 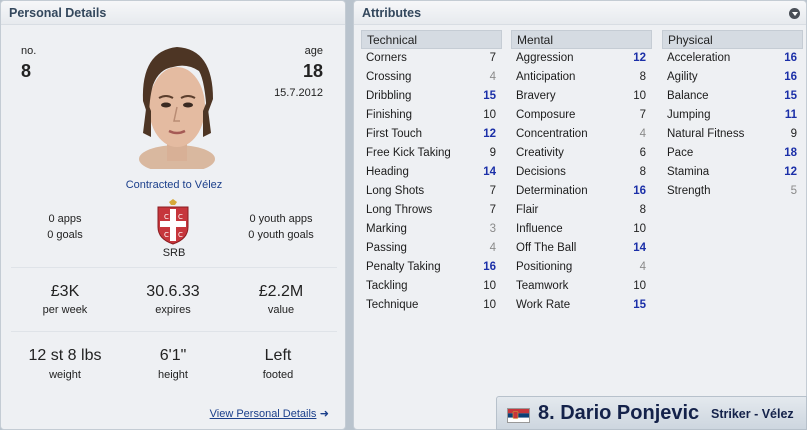 I want to click on mental-header: Mental, so click(x=581, y=39).